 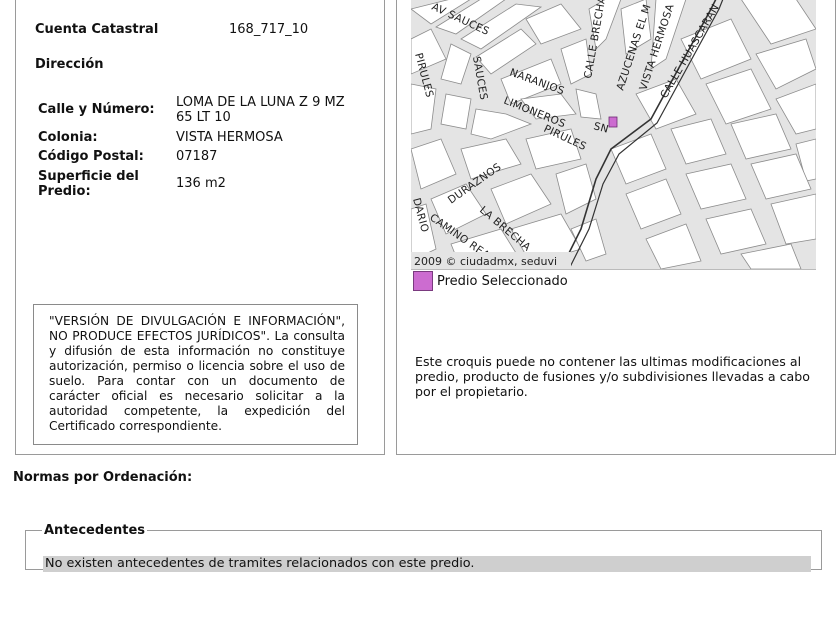 I want to click on codigo-postal-label: Código Postal:, so click(x=91, y=156).